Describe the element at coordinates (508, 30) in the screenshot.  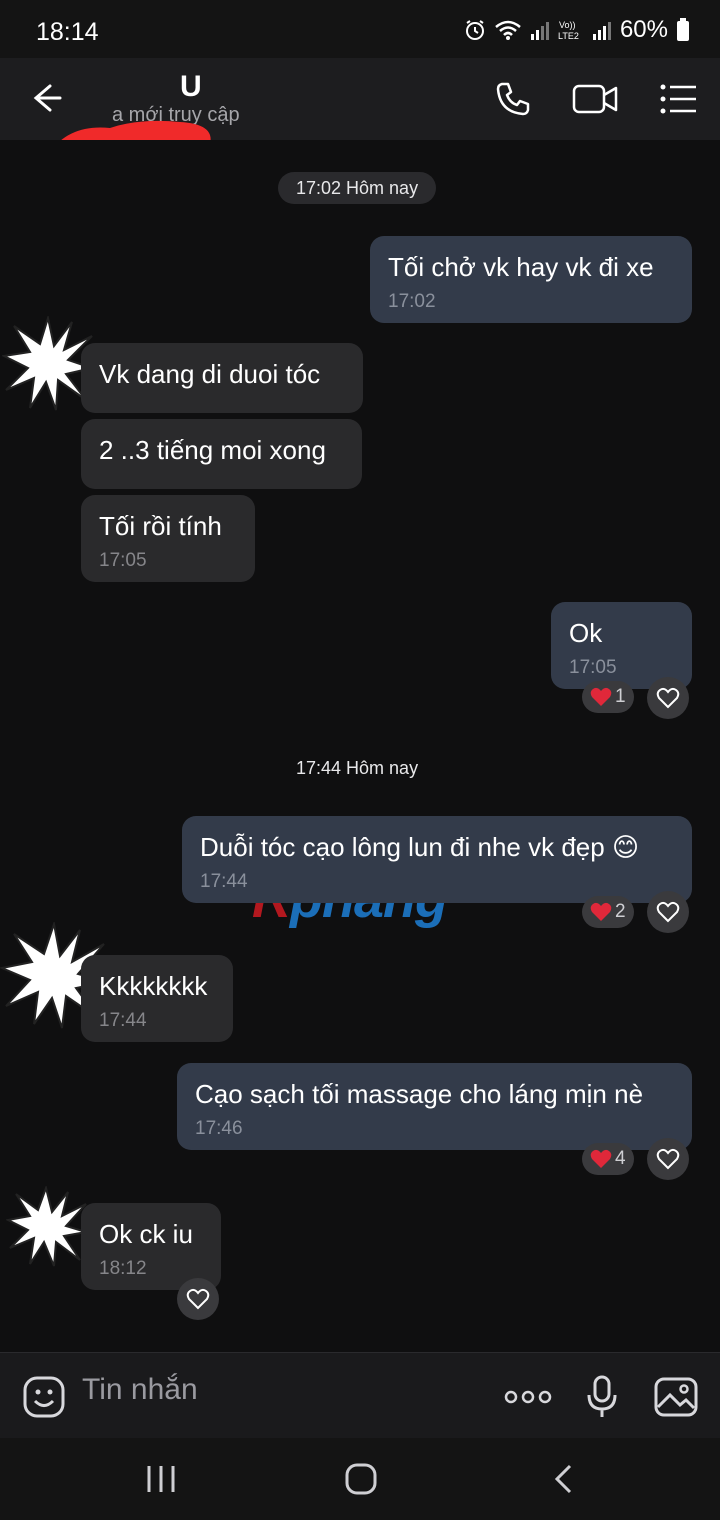
I see `wifi-icon` at that location.